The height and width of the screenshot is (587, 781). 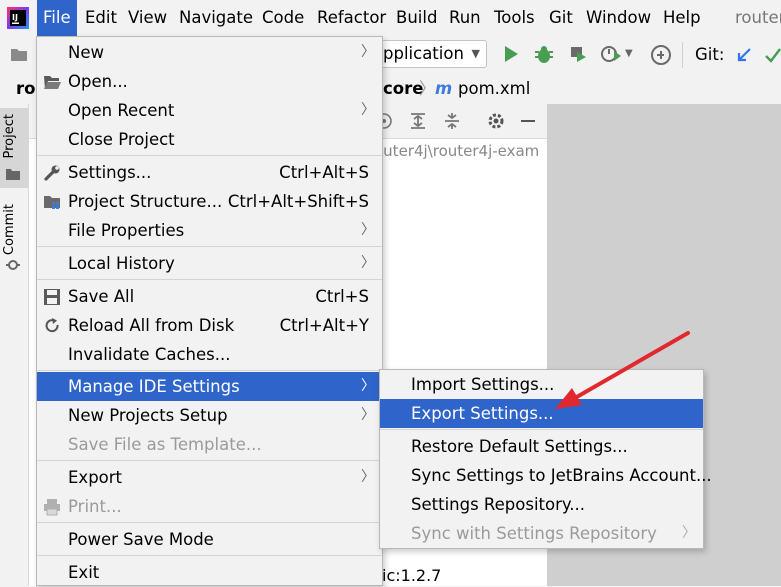 What do you see at coordinates (411, 575) in the screenshot?
I see `dependency-entry: ic:1.2.7` at bounding box center [411, 575].